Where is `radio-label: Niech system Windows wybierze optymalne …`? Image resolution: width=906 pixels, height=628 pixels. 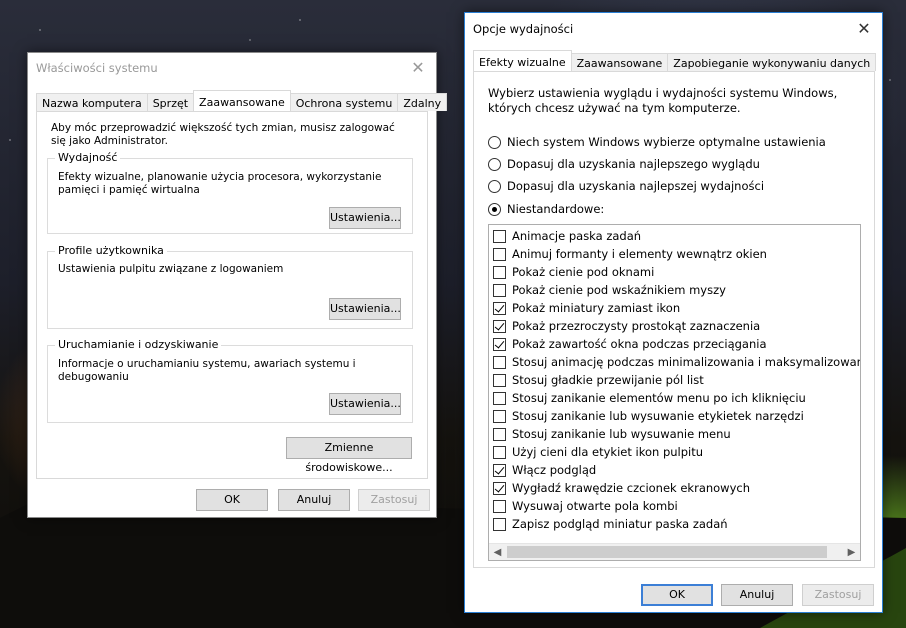
radio-label: Niech system Windows wybierze optymalne … is located at coordinates (666, 142).